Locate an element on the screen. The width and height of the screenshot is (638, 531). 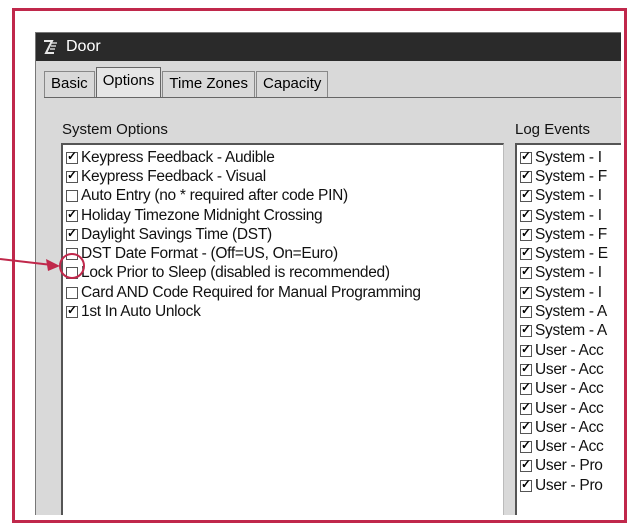
system-option-item-label: Keypress Feedback - Audible is located at coordinates (178, 157).